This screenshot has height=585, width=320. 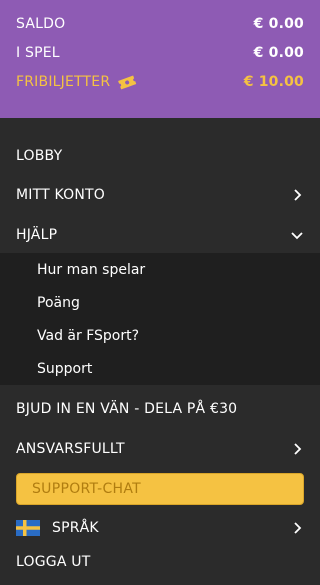 I want to click on saldo-row: SALDO € 0.00, so click(x=160, y=23).